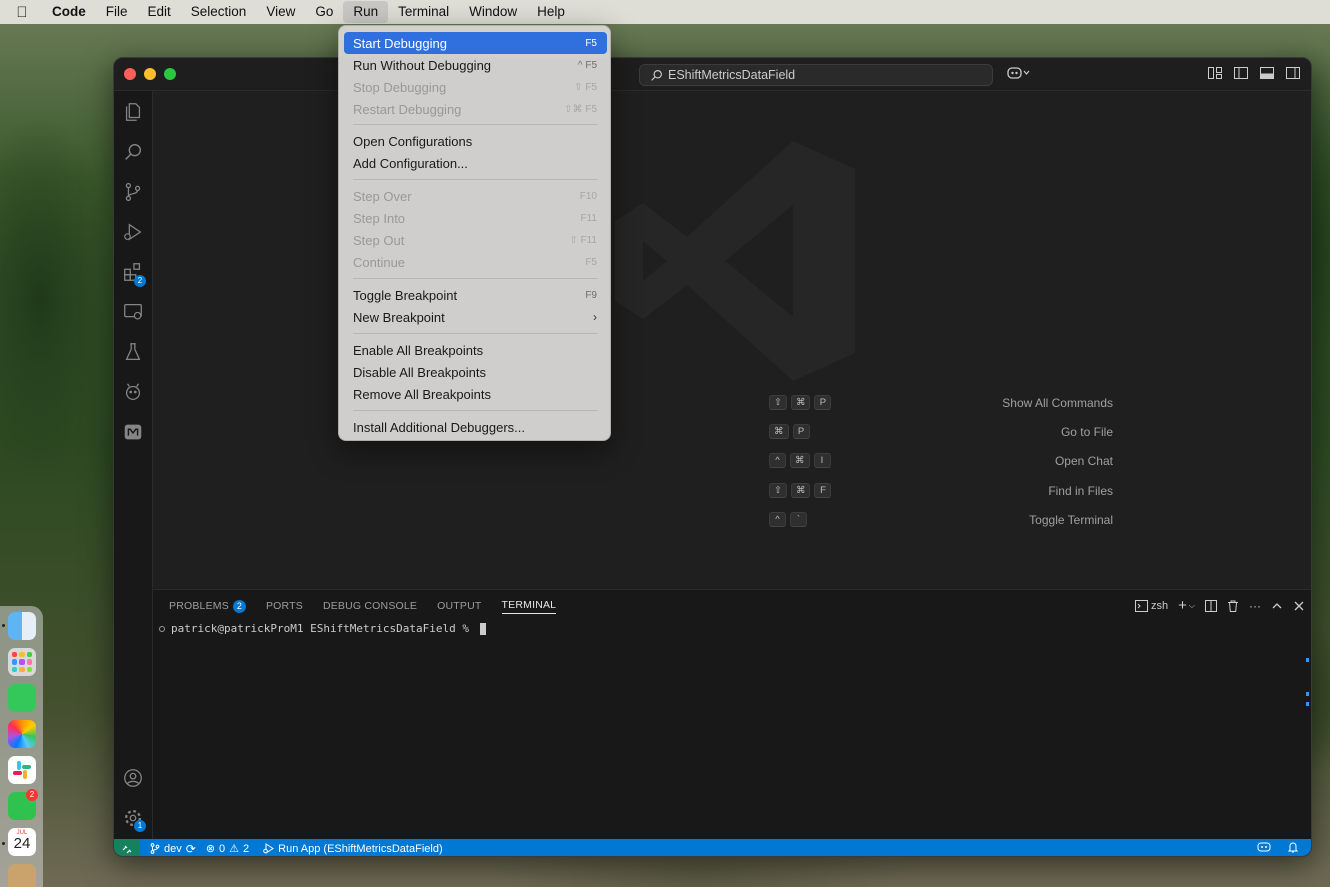 This screenshot has height=887, width=1330. I want to click on menubar-help: Help, so click(551, 12).